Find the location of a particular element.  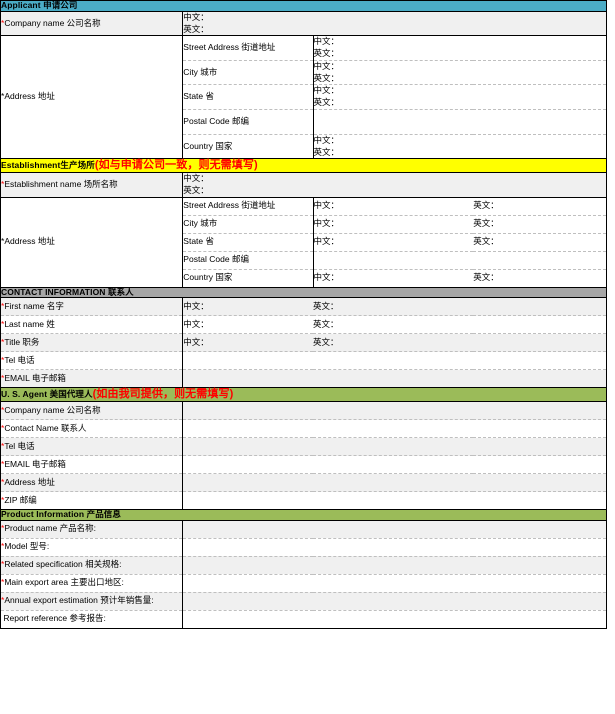

applicant-company-name-row: *Company name 公司名称 中文： 英文： is located at coordinates (303, 24).